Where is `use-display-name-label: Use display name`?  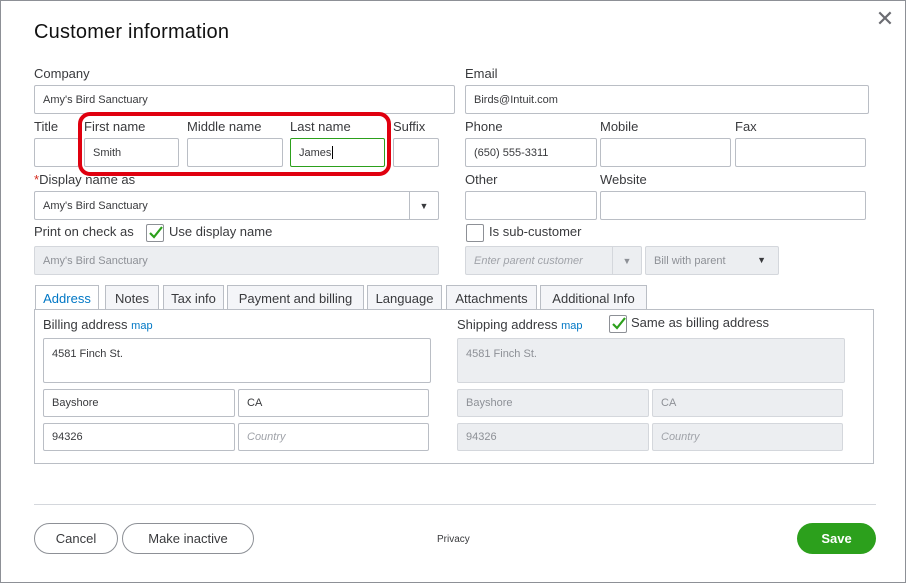
use-display-name-label: Use display name is located at coordinates (221, 231).